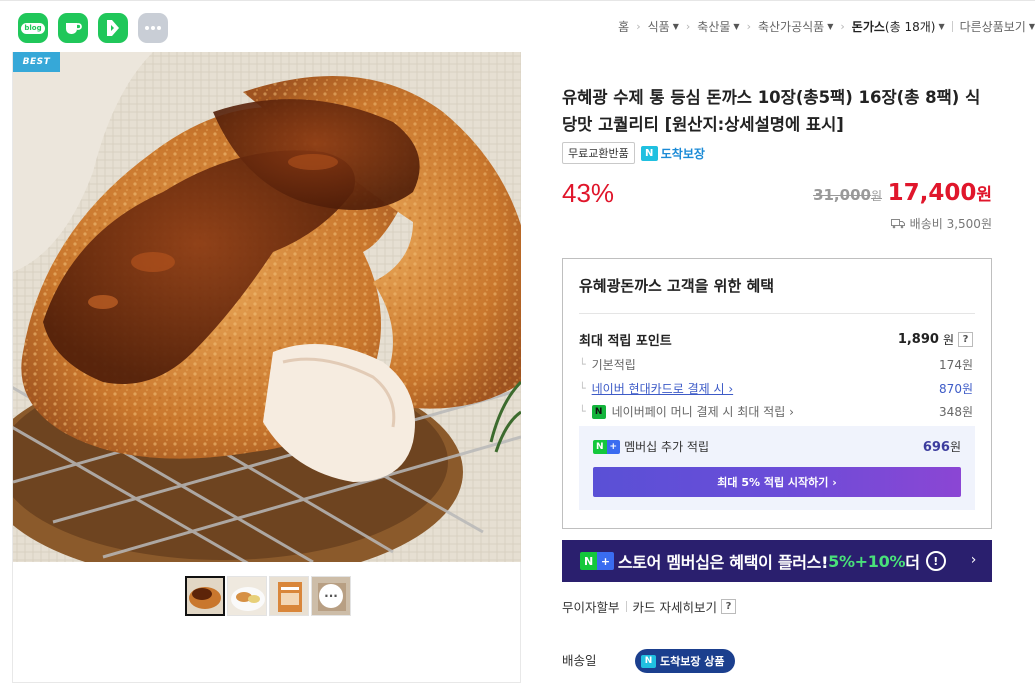 Image resolution: width=1035 pixels, height=683 pixels. I want to click on original-price: 31,000원, so click(847, 195).